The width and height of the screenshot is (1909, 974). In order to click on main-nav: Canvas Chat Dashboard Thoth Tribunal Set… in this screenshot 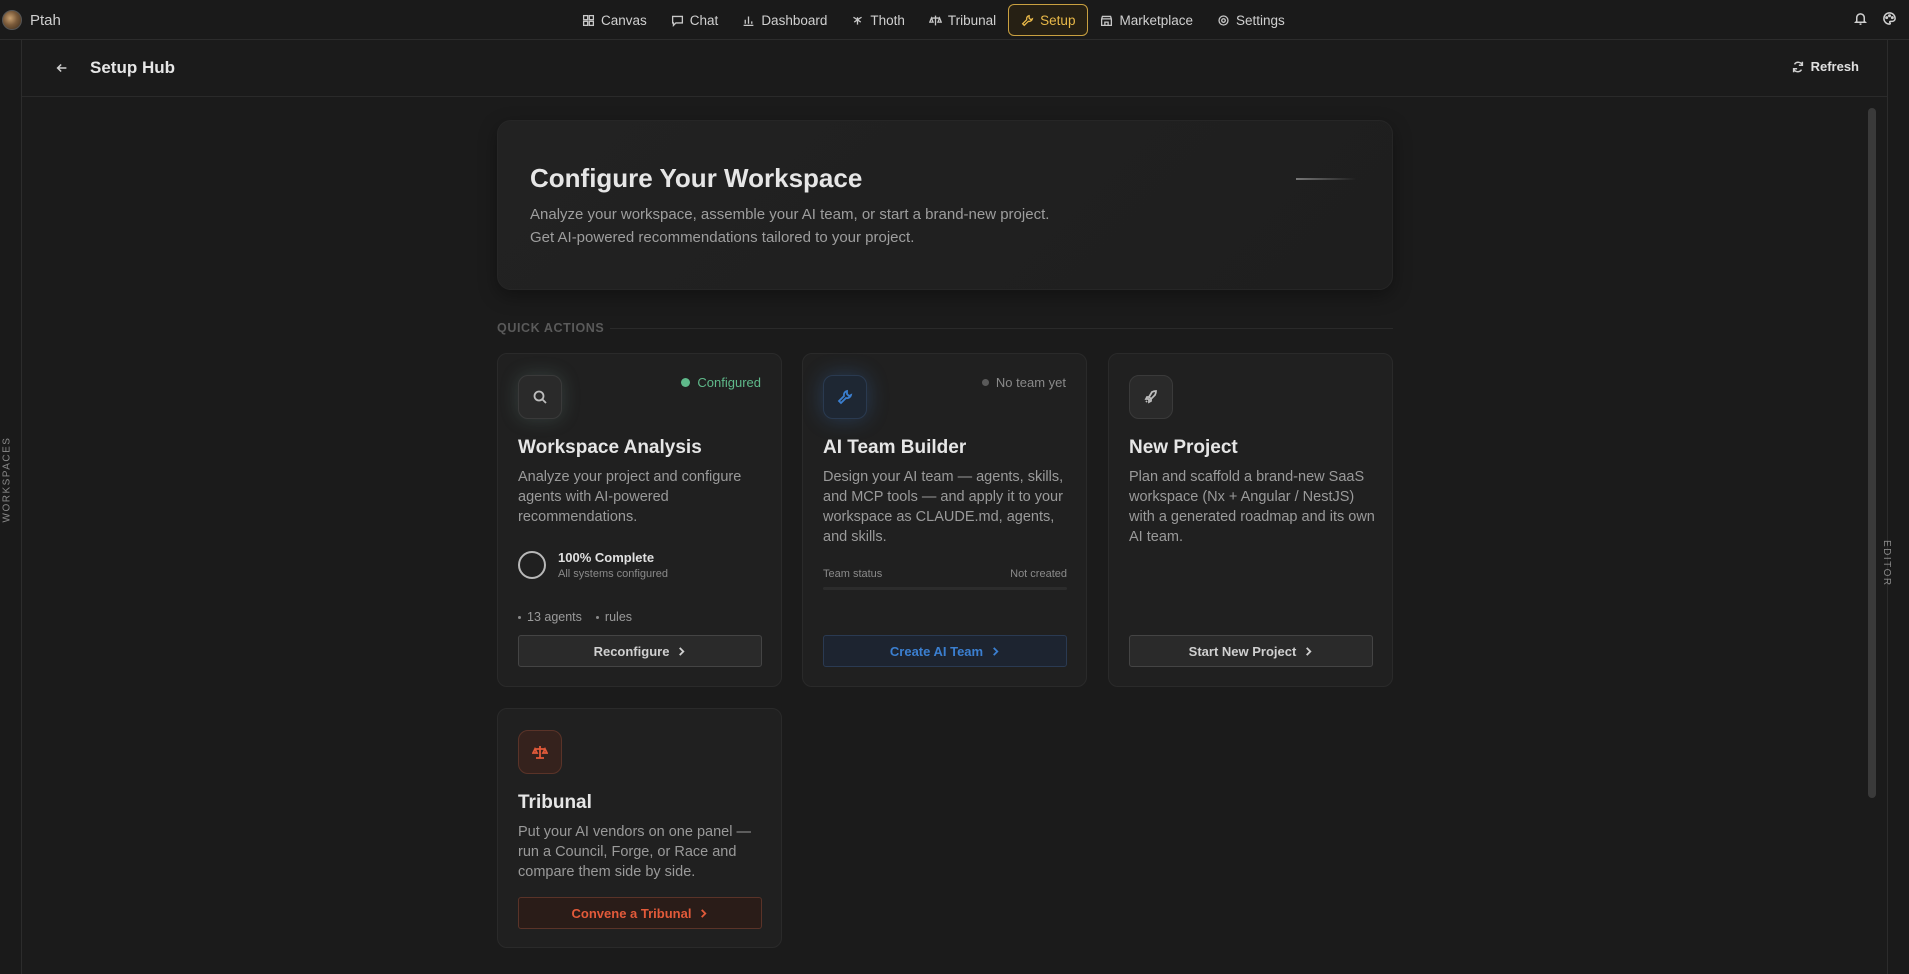, I will do `click(933, 20)`.